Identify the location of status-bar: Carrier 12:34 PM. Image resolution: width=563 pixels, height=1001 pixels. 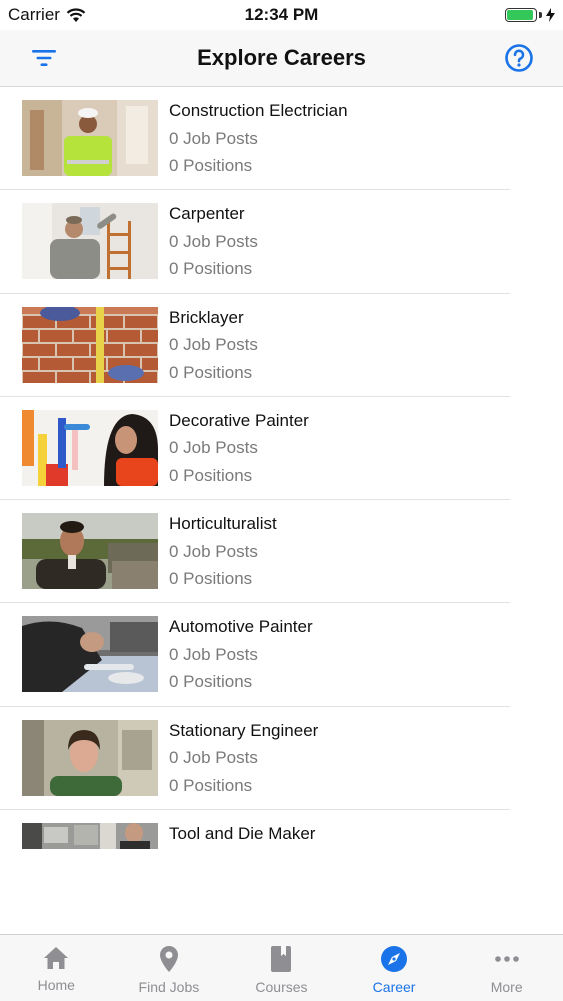
(281, 15).